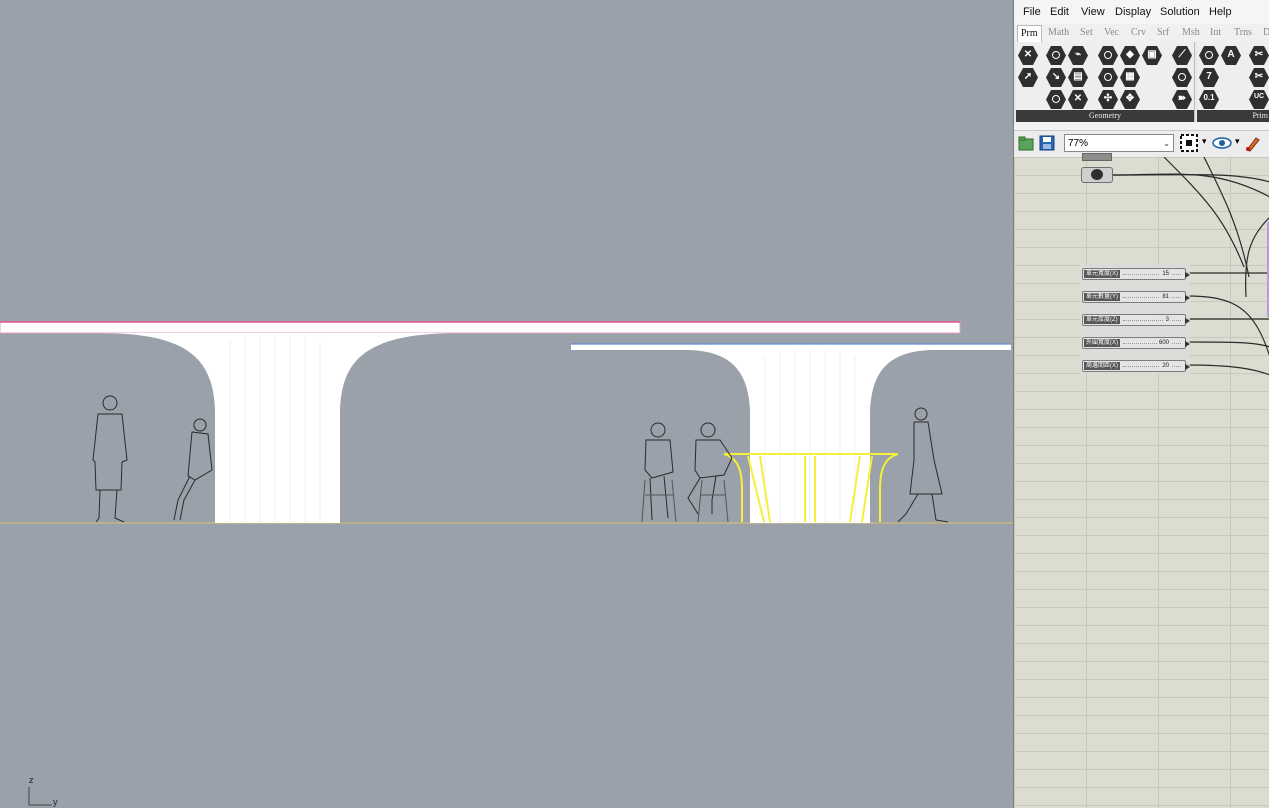 Image resolution: width=1269 pixels, height=808 pixels. I want to click on menu-bar: File Edit View Display Solution Help, so click(1141, 12).